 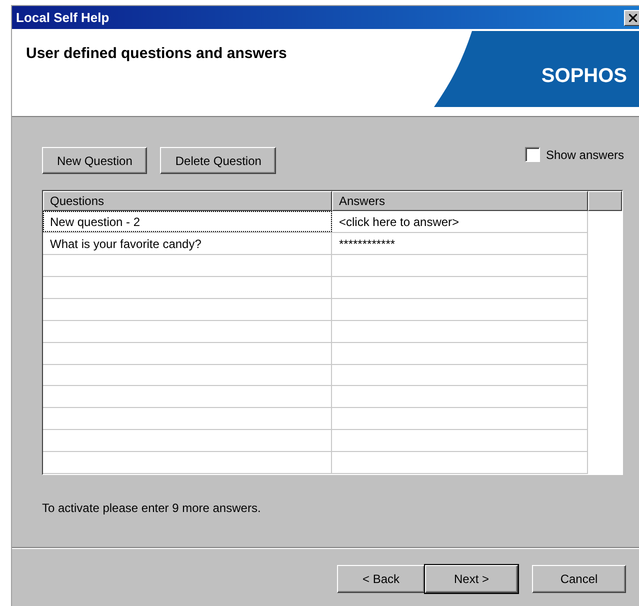 What do you see at coordinates (95, 160) in the screenshot?
I see `new-question-button: New Question` at bounding box center [95, 160].